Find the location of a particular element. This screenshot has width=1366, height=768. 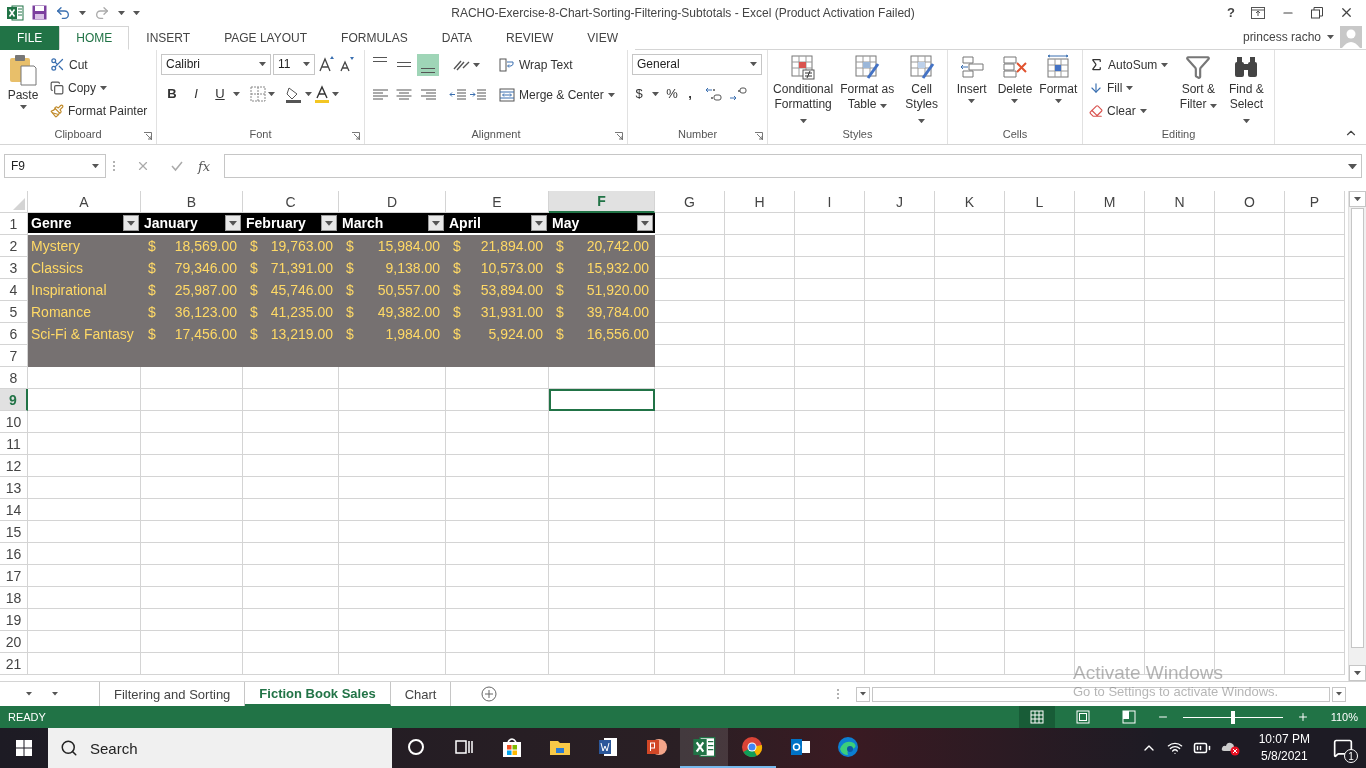

font-size-field: 11 is located at coordinates (294, 64).